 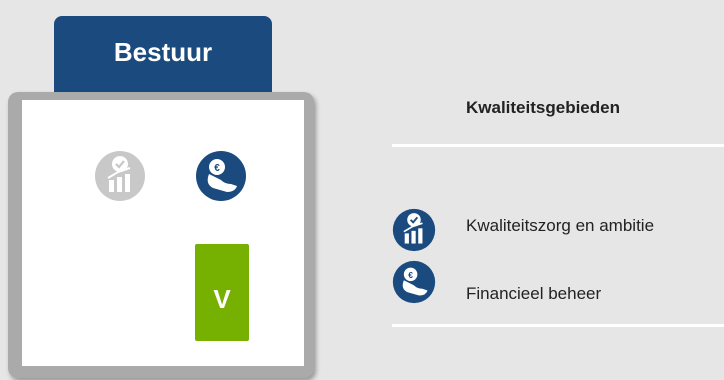 I want to click on score-badge: V, so click(x=222, y=292).